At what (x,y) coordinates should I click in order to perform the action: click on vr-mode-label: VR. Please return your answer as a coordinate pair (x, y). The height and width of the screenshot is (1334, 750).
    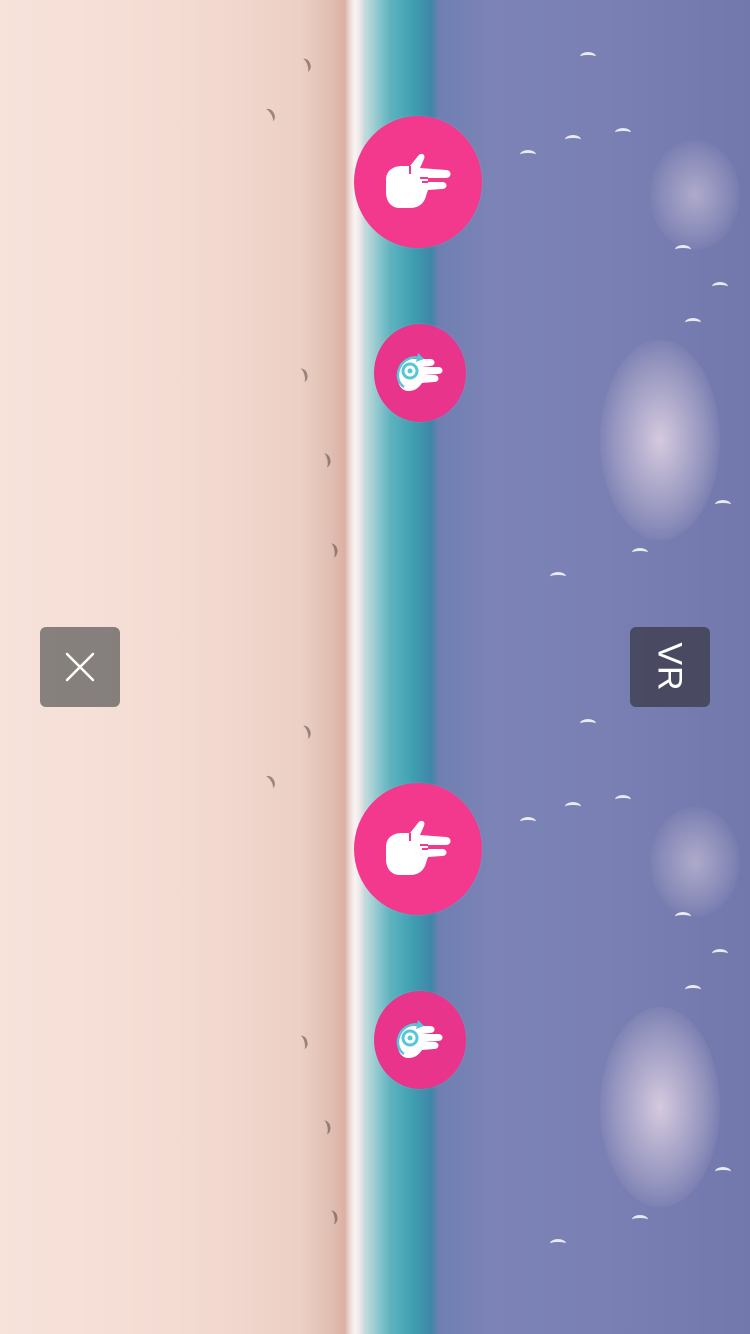
    Looking at the image, I should click on (669, 667).